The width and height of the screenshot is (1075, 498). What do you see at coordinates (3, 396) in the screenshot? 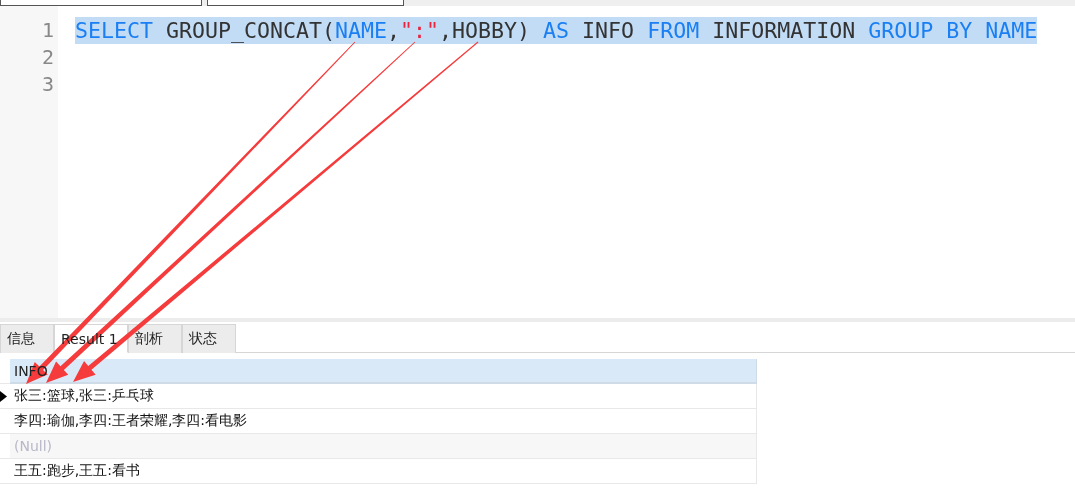
I see `current-row-icon` at bounding box center [3, 396].